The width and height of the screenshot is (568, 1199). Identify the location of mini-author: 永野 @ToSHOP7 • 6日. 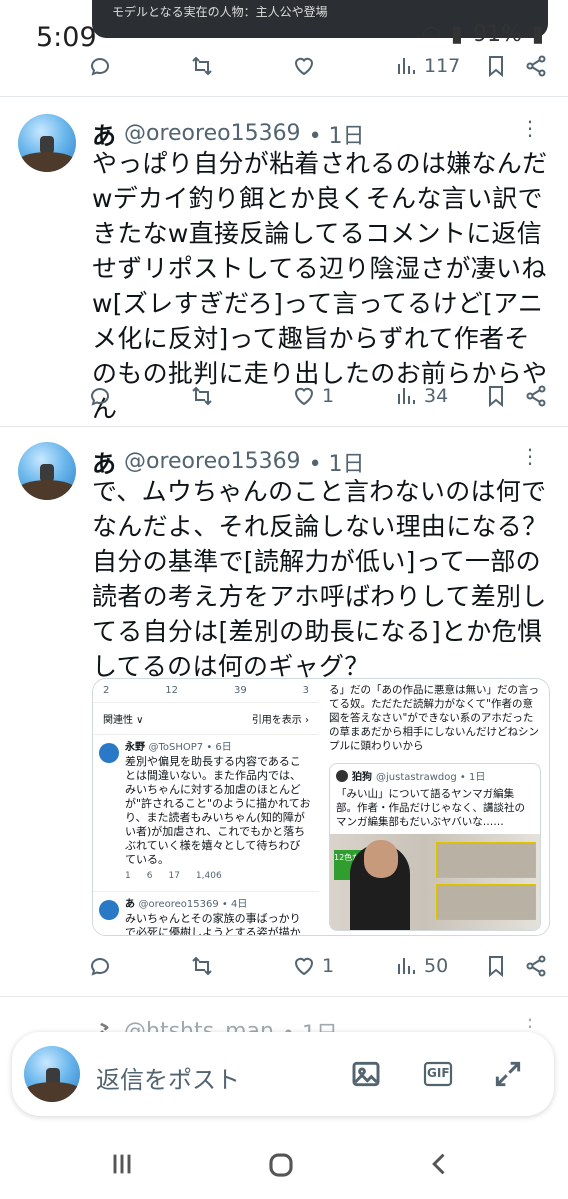
(178, 747).